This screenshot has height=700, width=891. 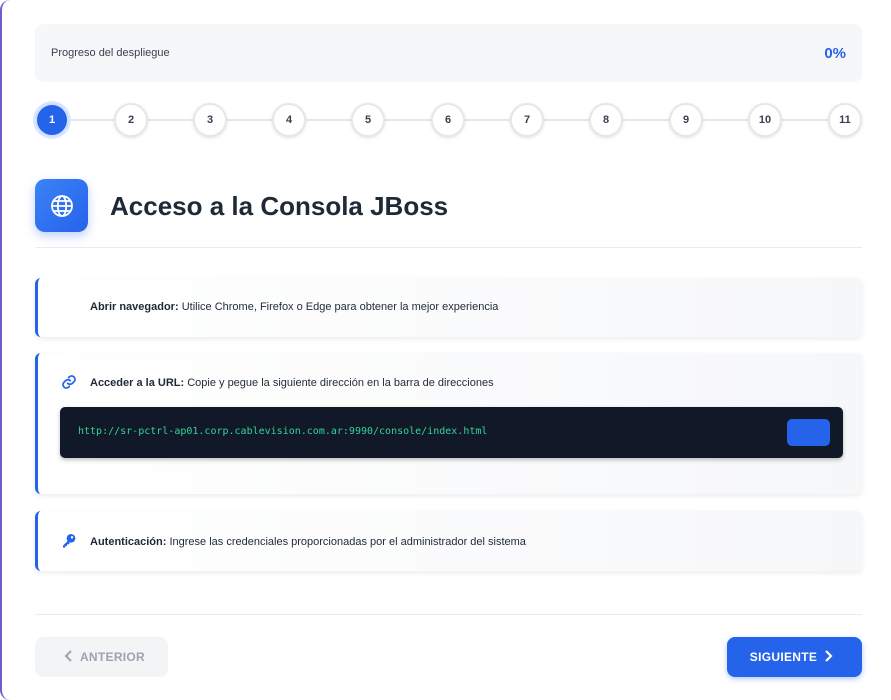 I want to click on instruction-title: Abrir navegador:, so click(x=134, y=307).